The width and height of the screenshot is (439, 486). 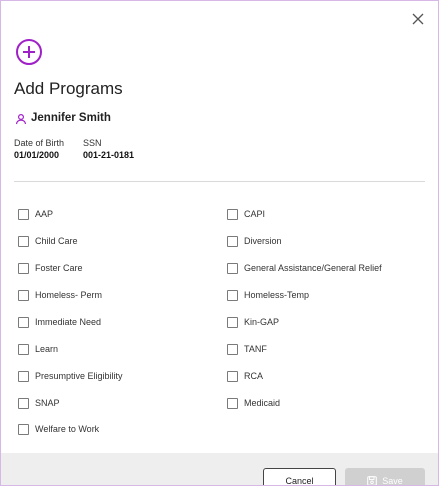 I want to click on cancel-button-label: Cancel, so click(x=299, y=480).